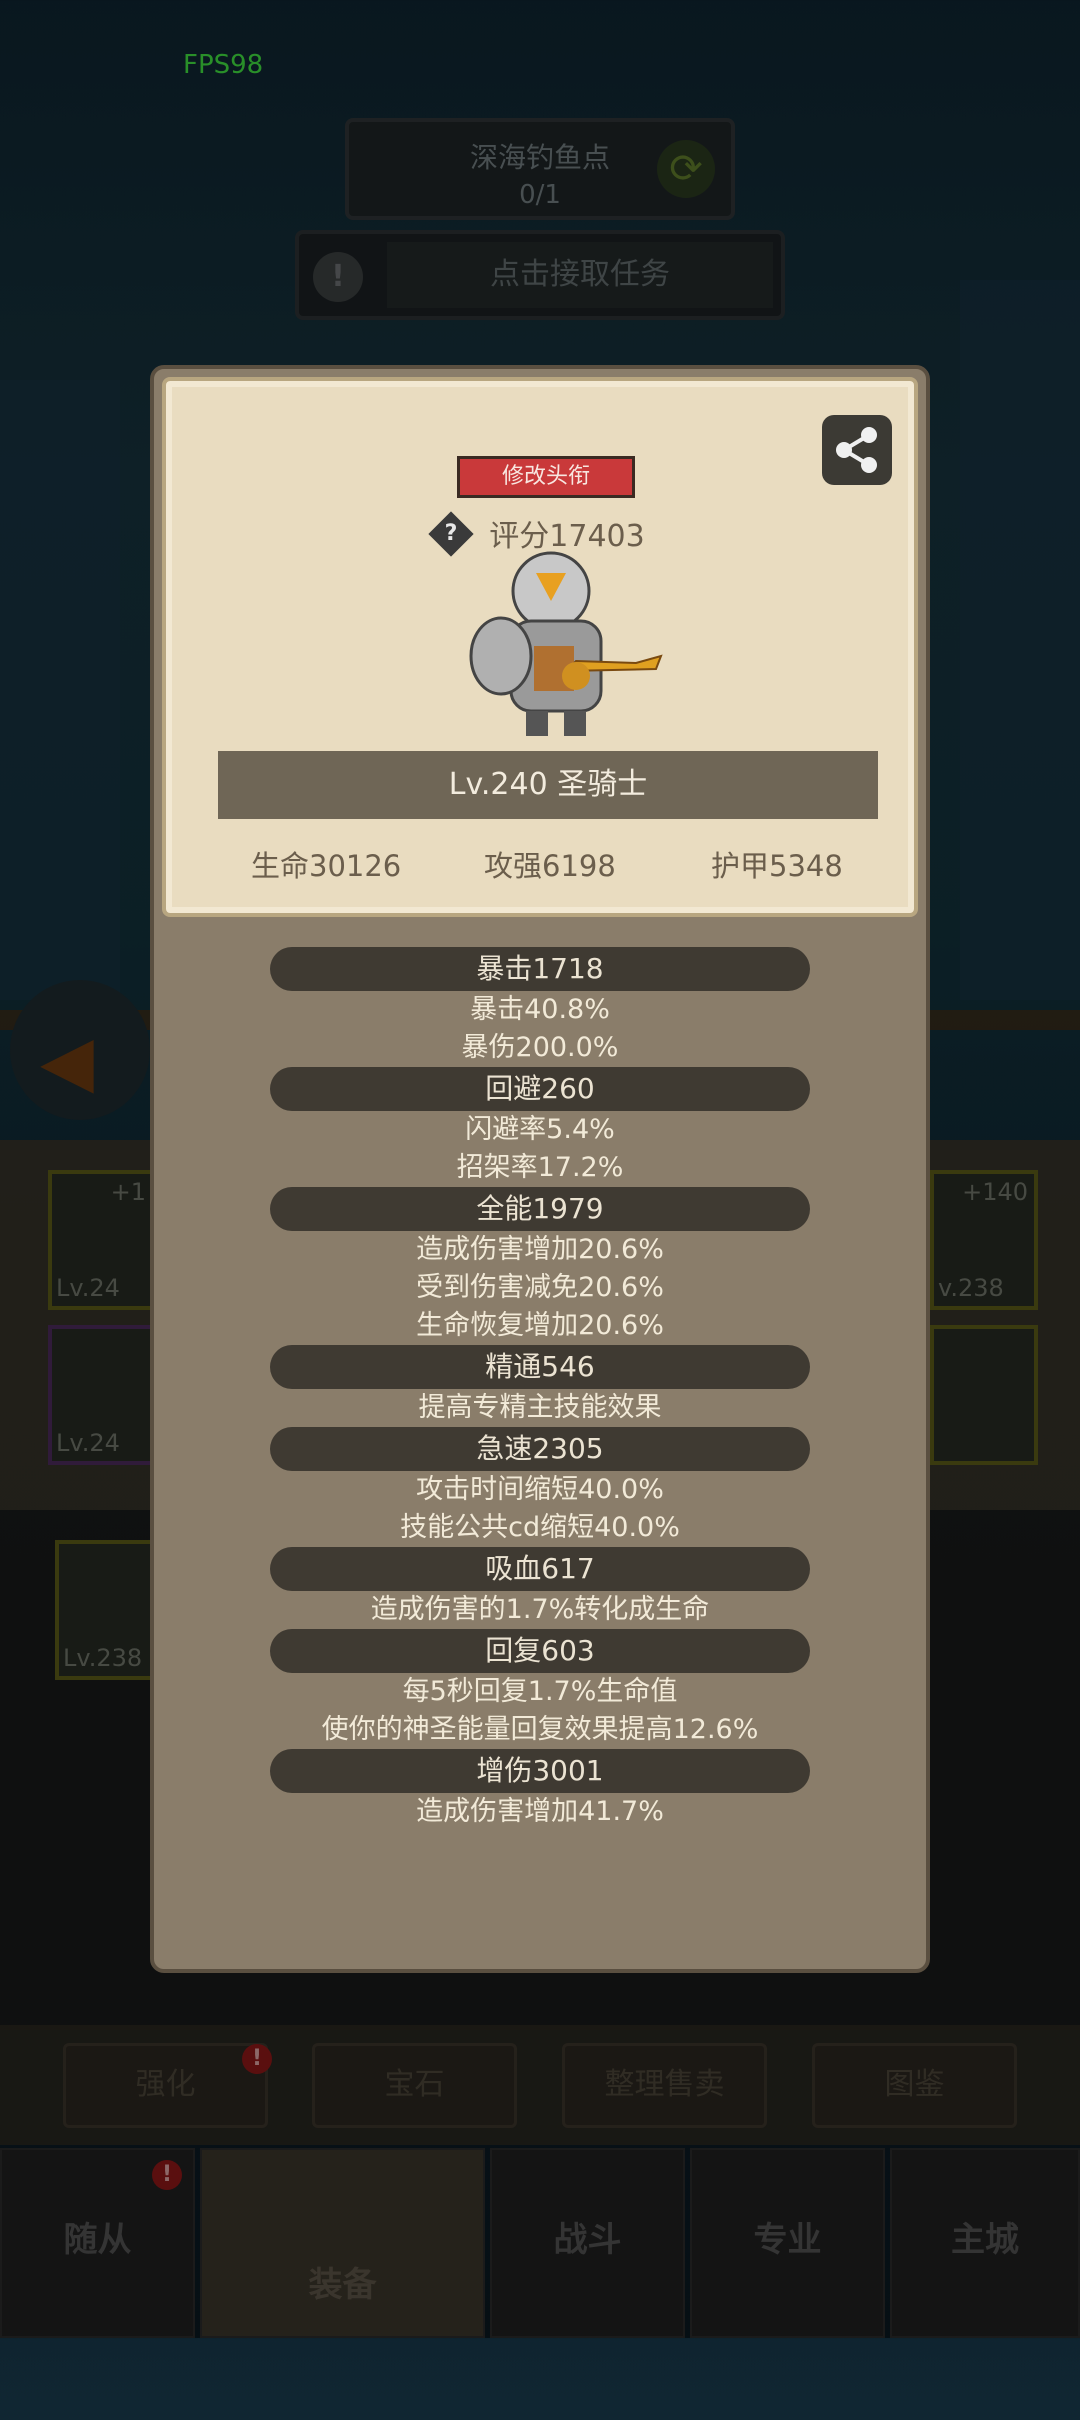 The image size is (1080, 2420). What do you see at coordinates (540, 1691) in the screenshot?
I see `stat-detail: 每5秒回复1.7%生命值` at bounding box center [540, 1691].